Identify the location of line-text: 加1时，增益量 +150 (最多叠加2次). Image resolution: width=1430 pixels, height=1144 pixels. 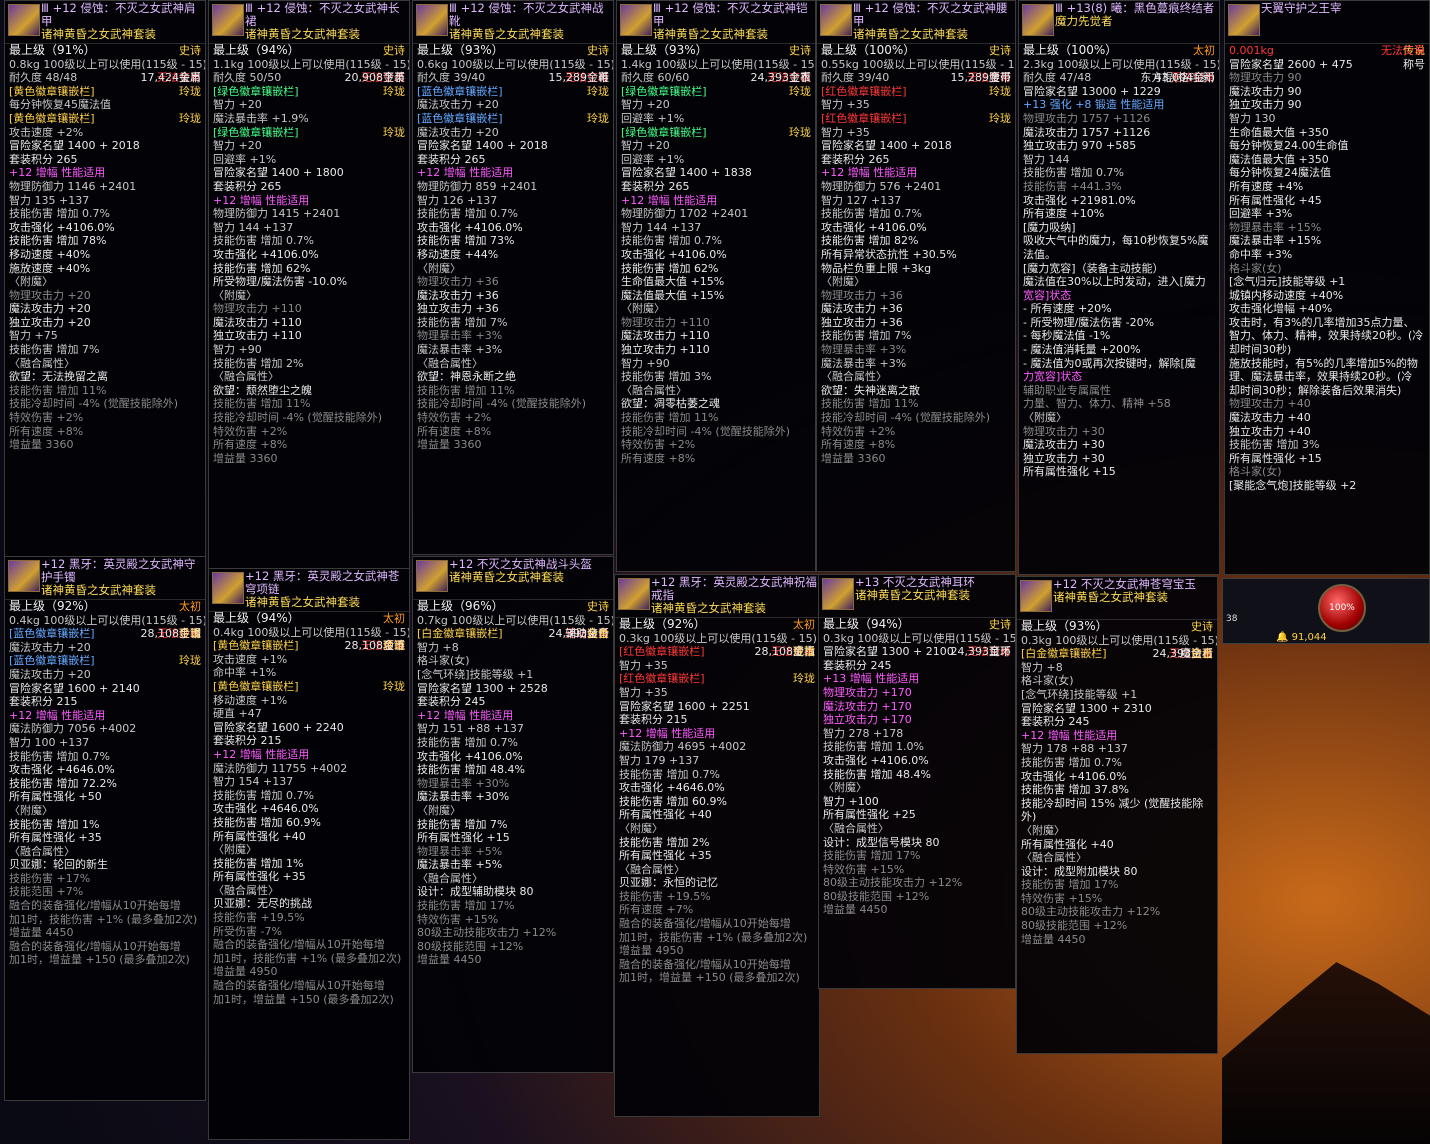
(303, 999).